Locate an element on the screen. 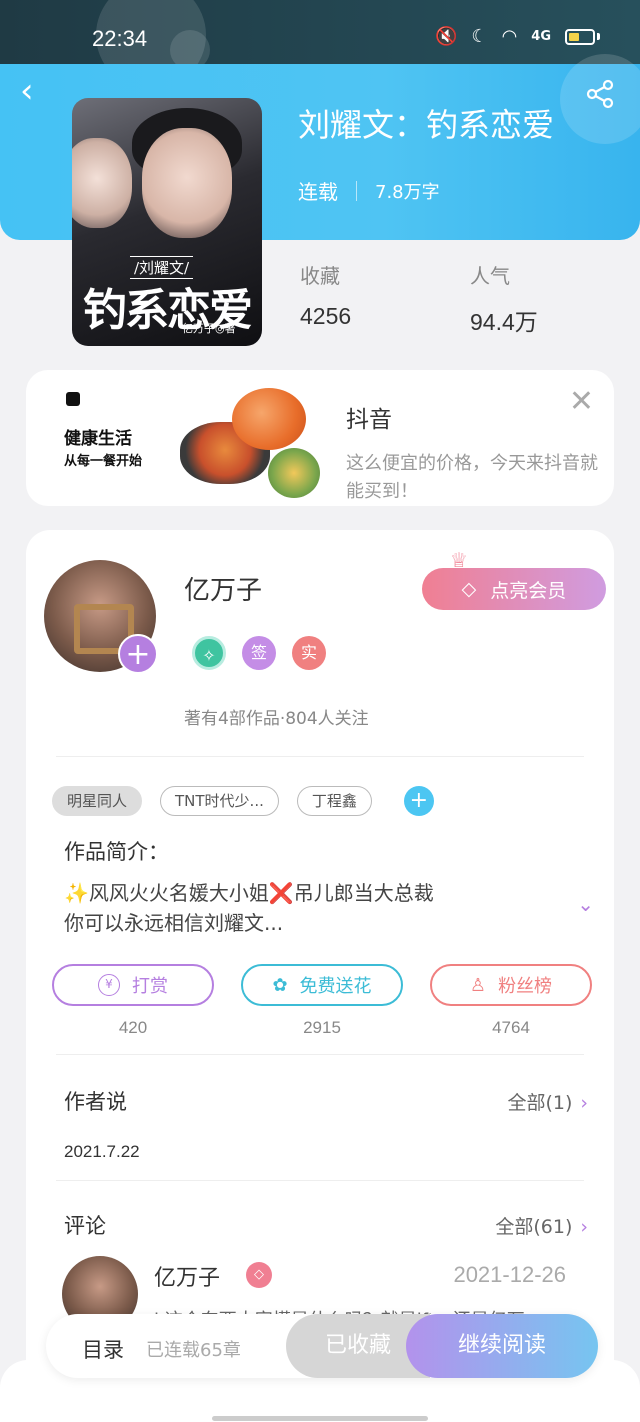 The image size is (640, 1422). ad-description-2: 能买到！ is located at coordinates (382, 491).